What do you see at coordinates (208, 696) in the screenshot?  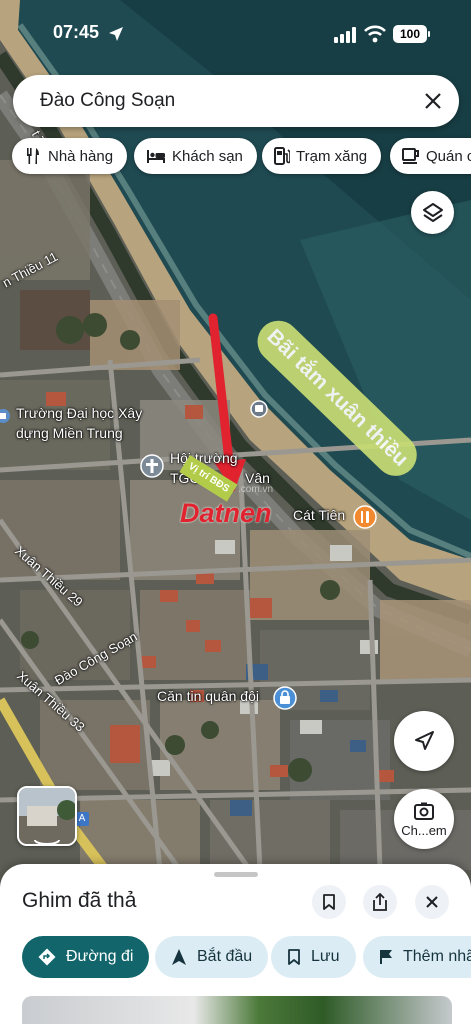 I see `canteen-name: Căn tin quân đội` at bounding box center [208, 696].